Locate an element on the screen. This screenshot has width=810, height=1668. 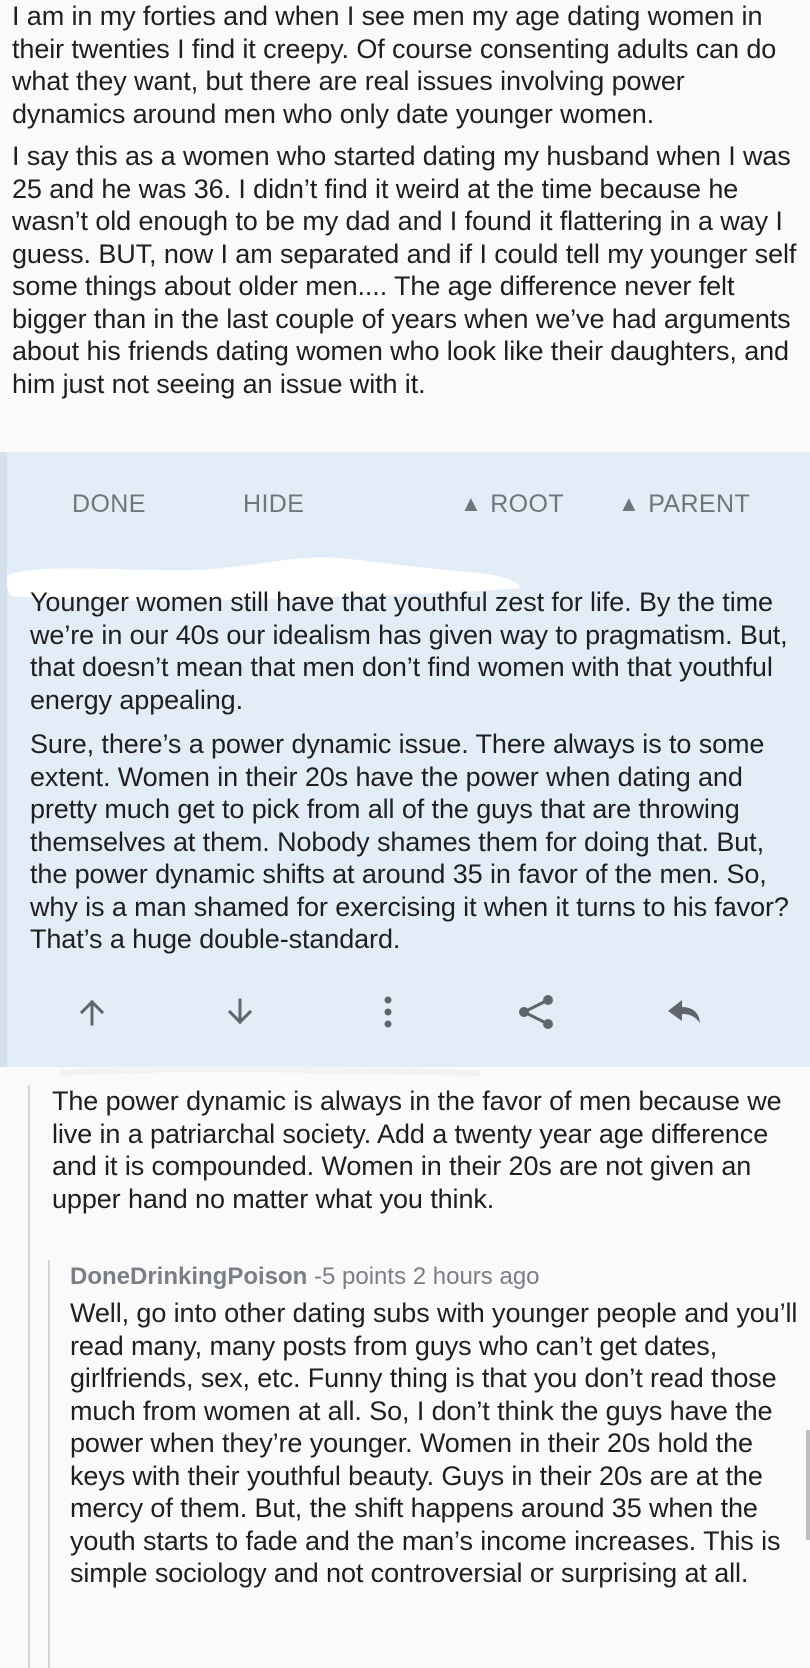
root-button: ▲ ROOT is located at coordinates (512, 504).